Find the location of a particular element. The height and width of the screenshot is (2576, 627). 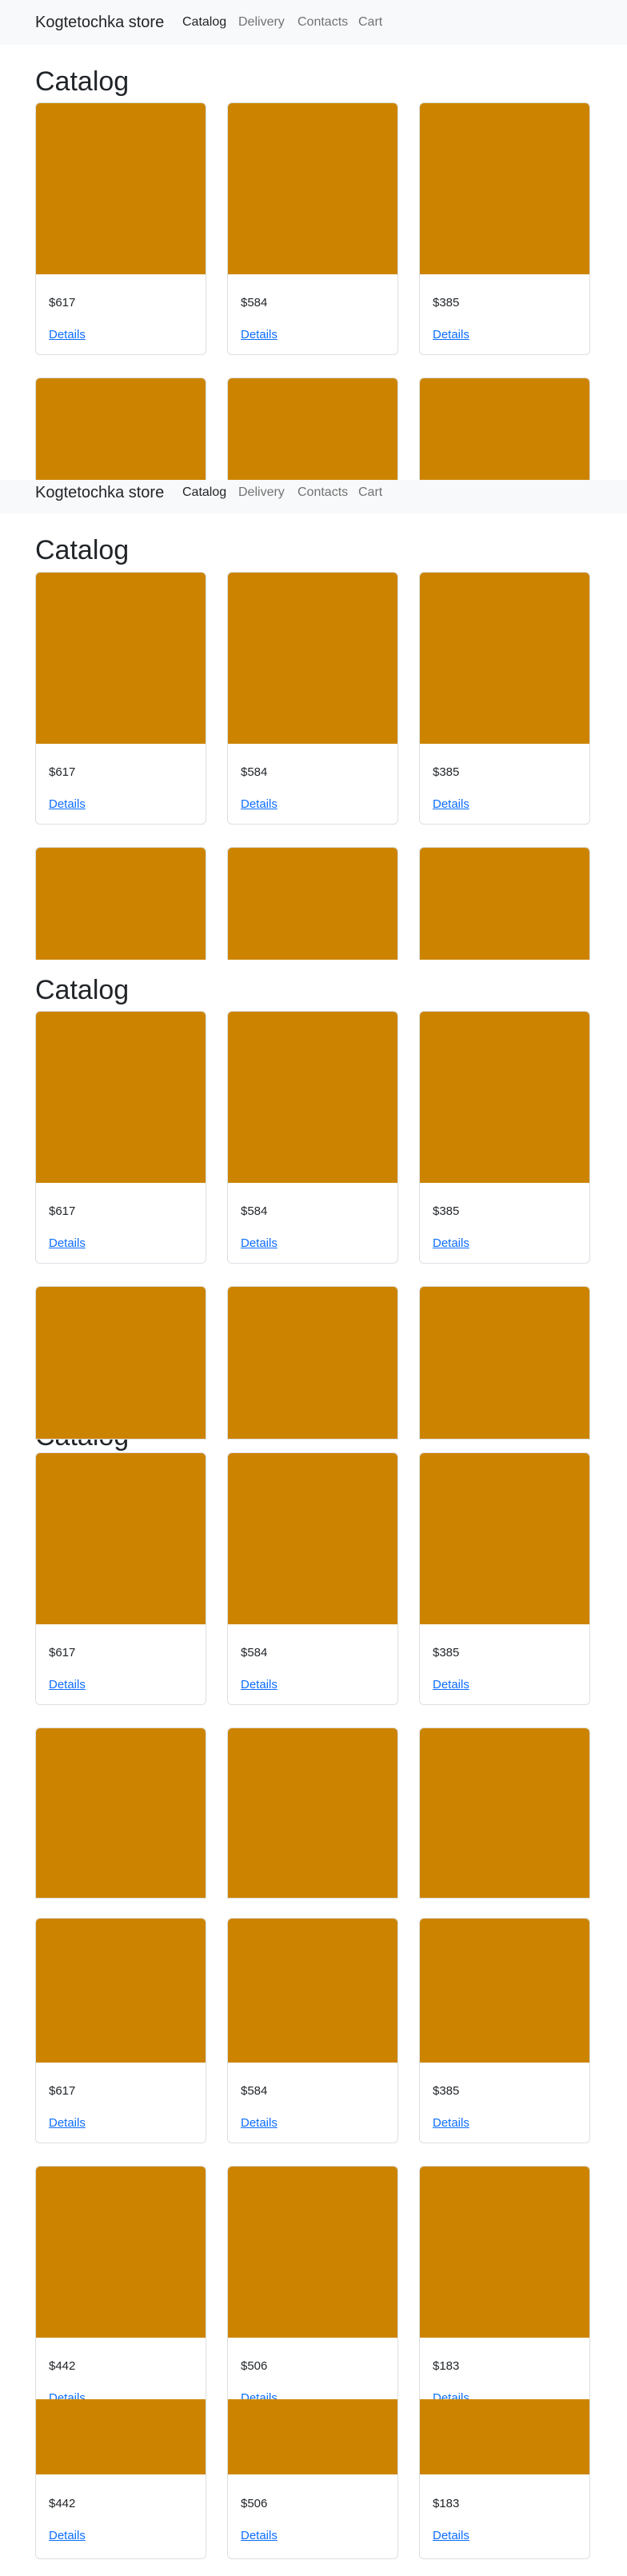

product-card: $442 Details is located at coordinates (120, 2479).